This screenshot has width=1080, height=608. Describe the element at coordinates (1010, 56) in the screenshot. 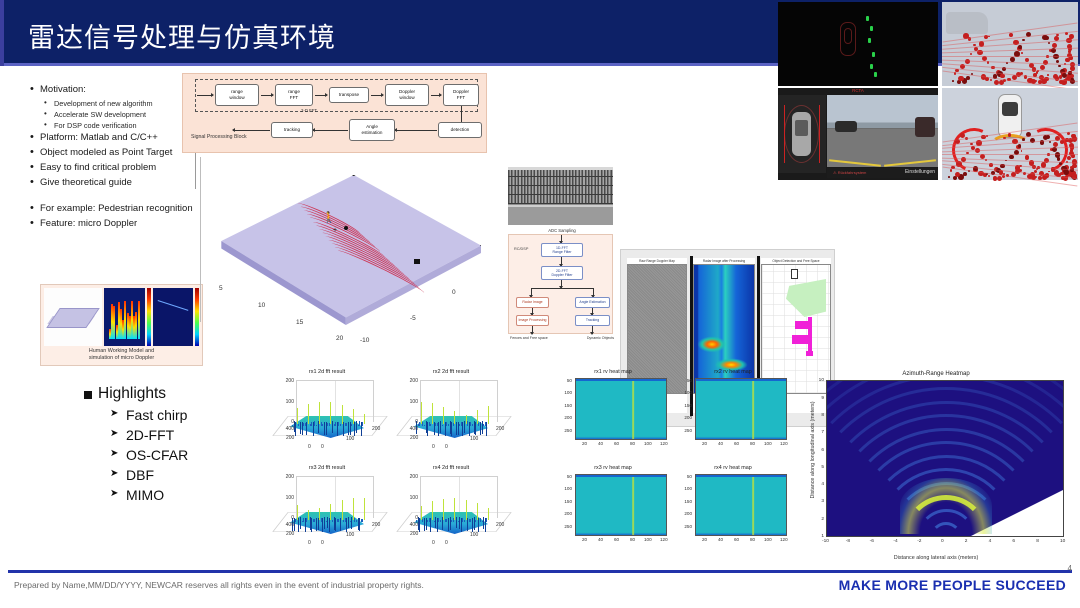

I see `ground-grid-line` at that location.